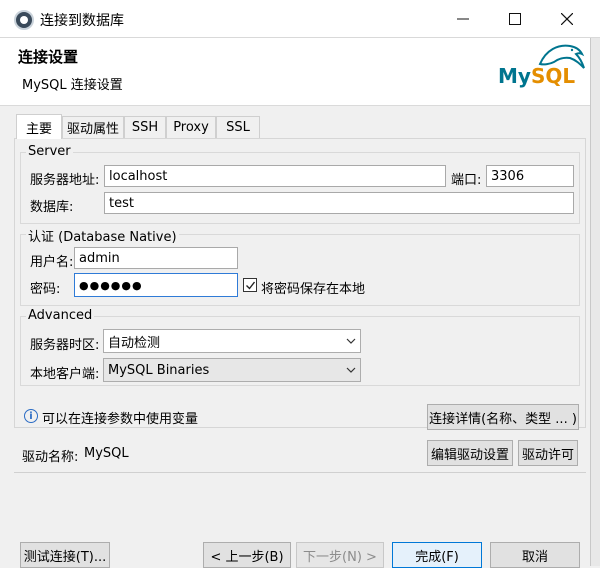 The height and width of the screenshot is (568, 600). I want to click on port-label: 端口:, so click(466, 180).